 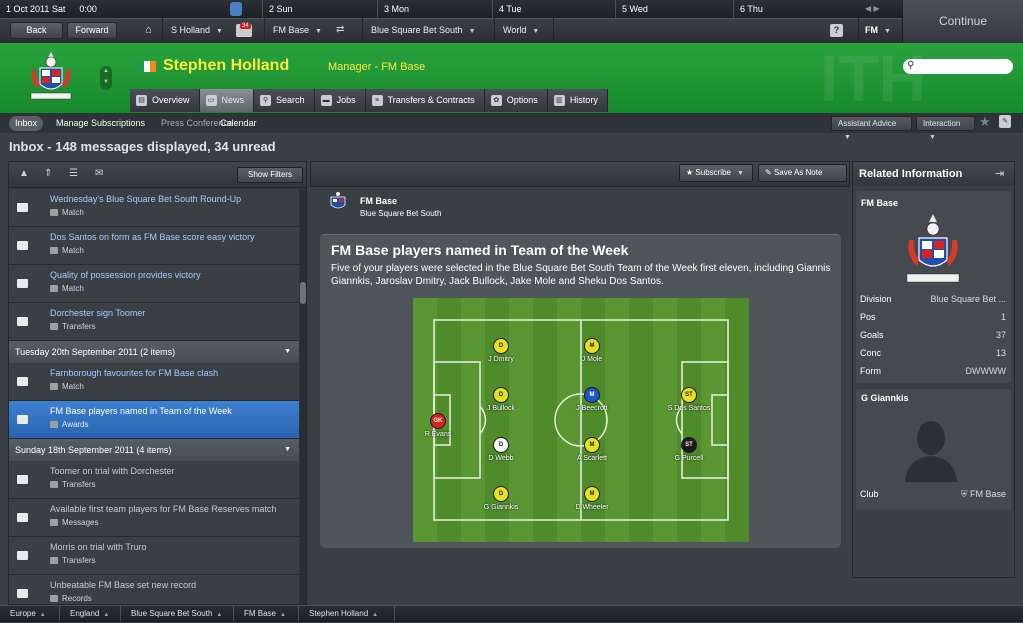 I want to click on player-name: D Wheeler, so click(x=592, y=507).